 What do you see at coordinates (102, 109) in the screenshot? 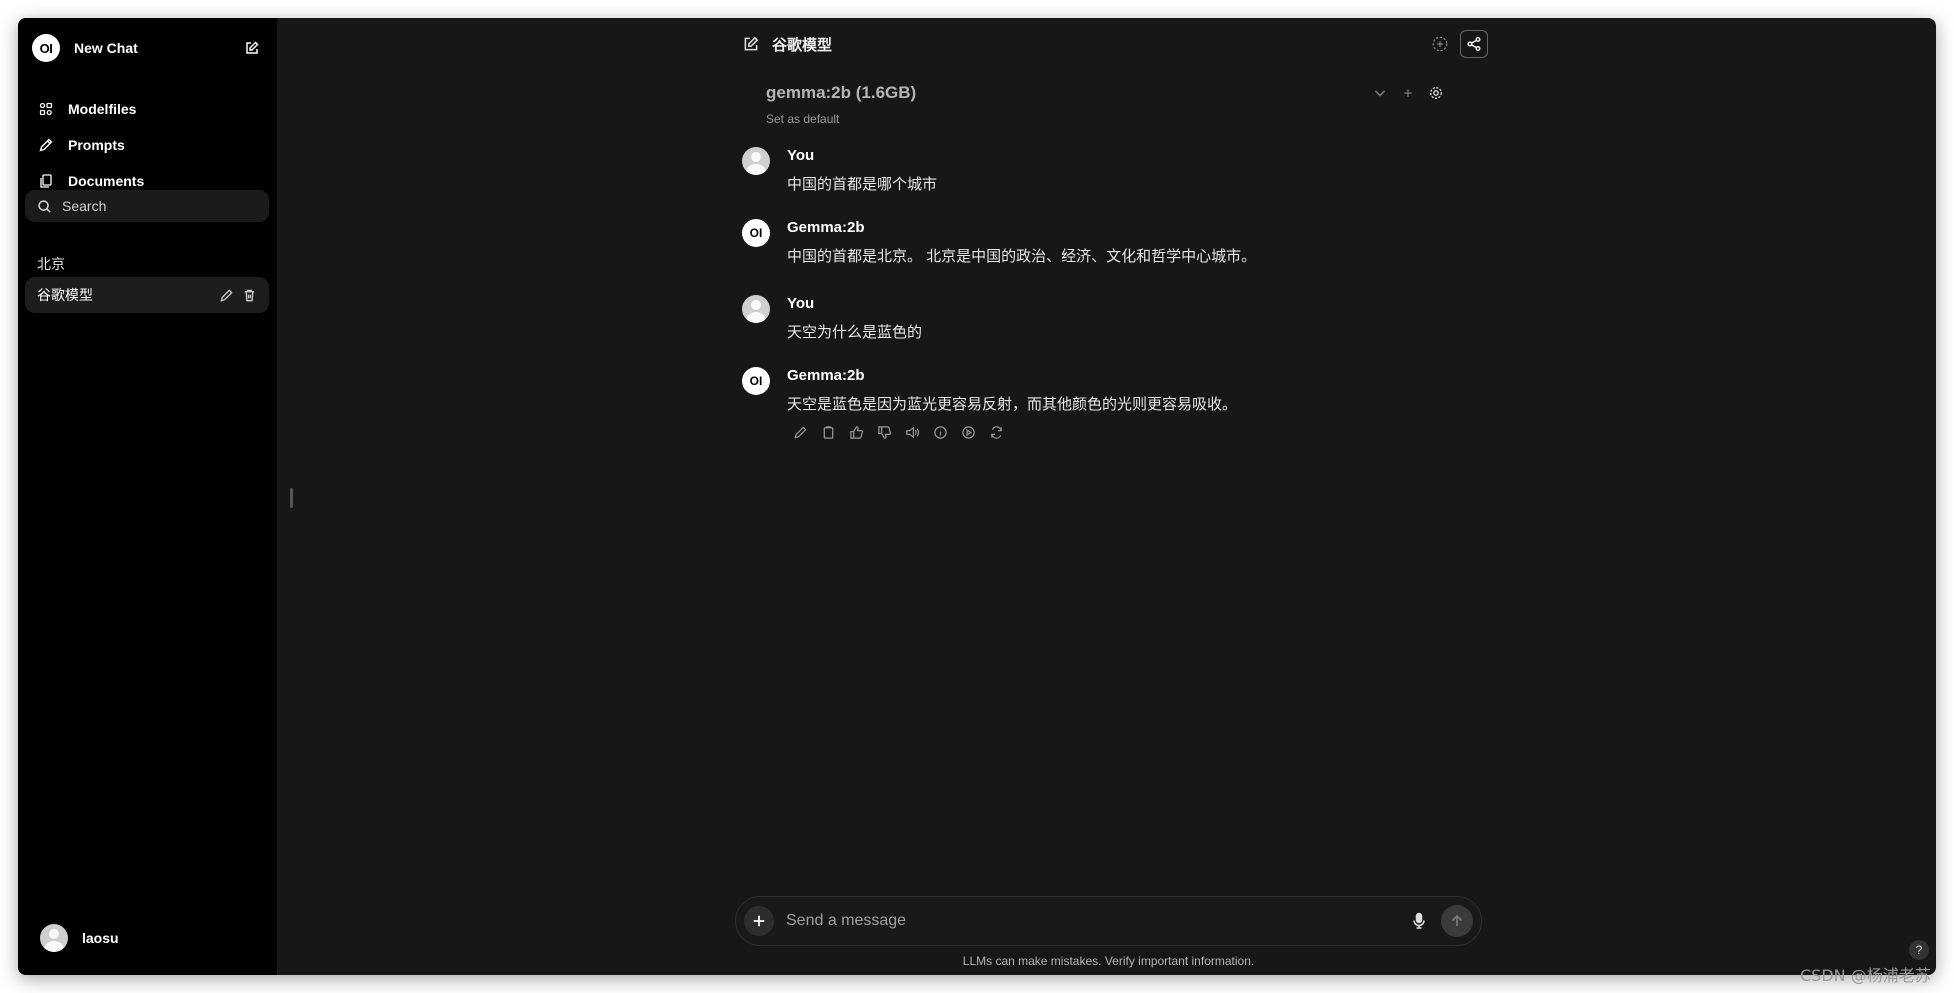
I see `sidebar-item-label: Modelfiles` at bounding box center [102, 109].